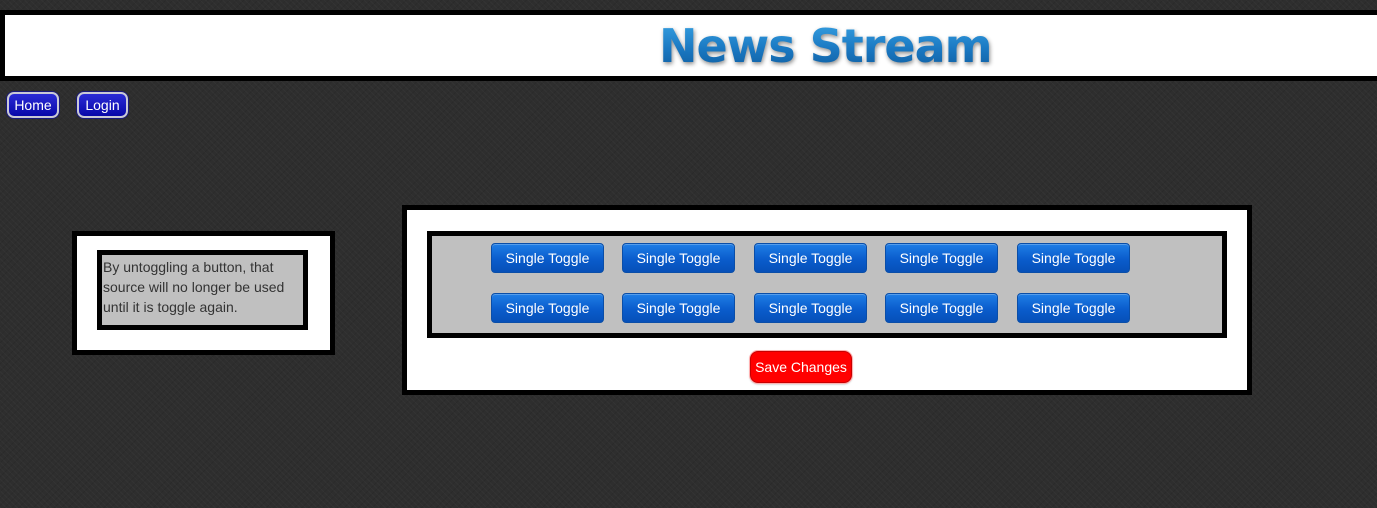  What do you see at coordinates (826, 46) in the screenshot?
I see `page-title: News Stream` at bounding box center [826, 46].